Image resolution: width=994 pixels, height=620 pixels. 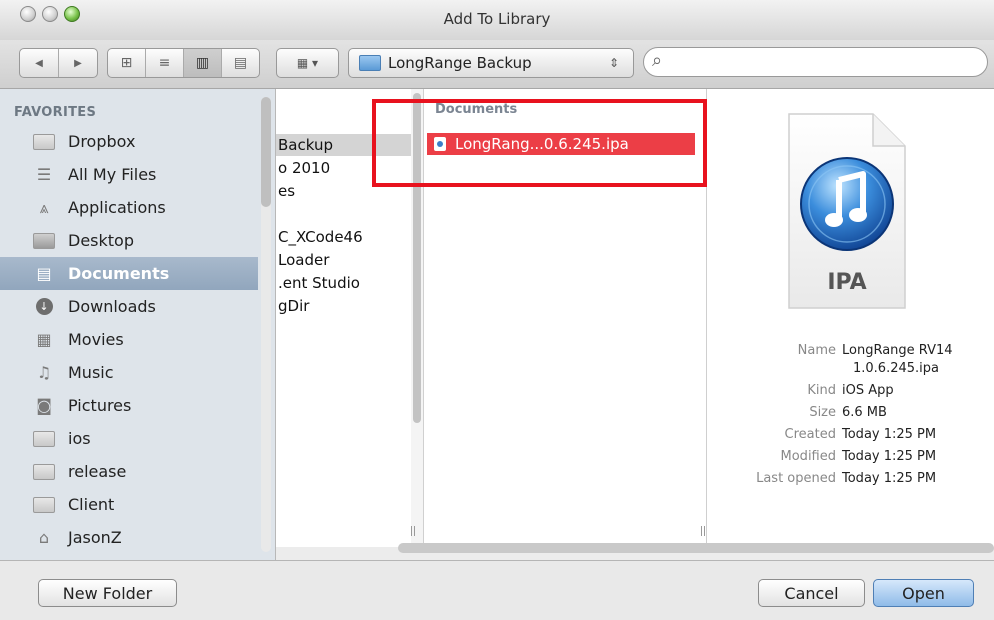 What do you see at coordinates (613, 63) in the screenshot?
I see `stepper-icon: ⇕` at bounding box center [613, 63].